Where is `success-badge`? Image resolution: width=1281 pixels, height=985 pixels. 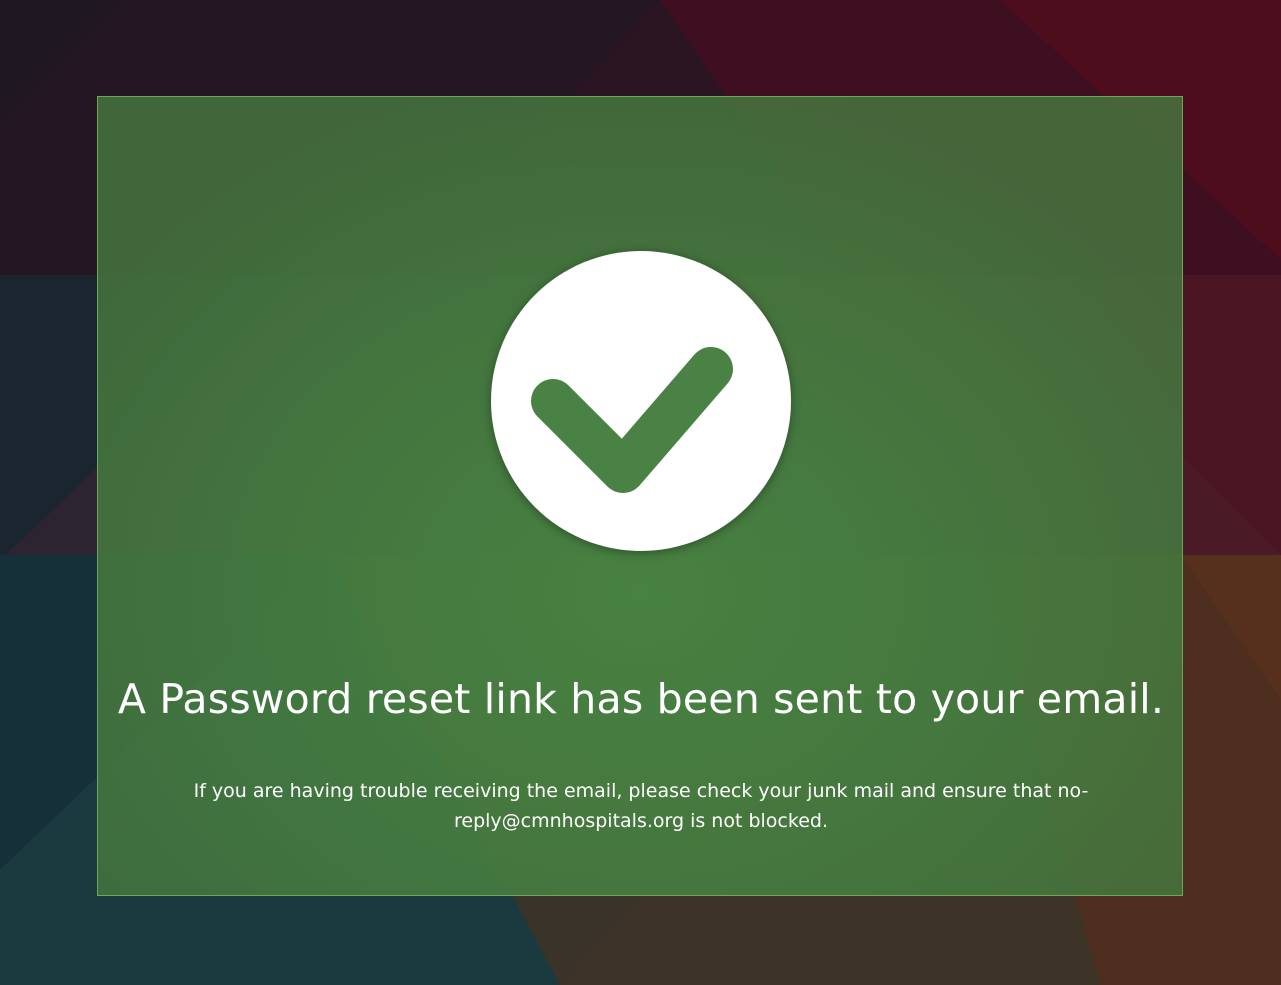 success-badge is located at coordinates (641, 401).